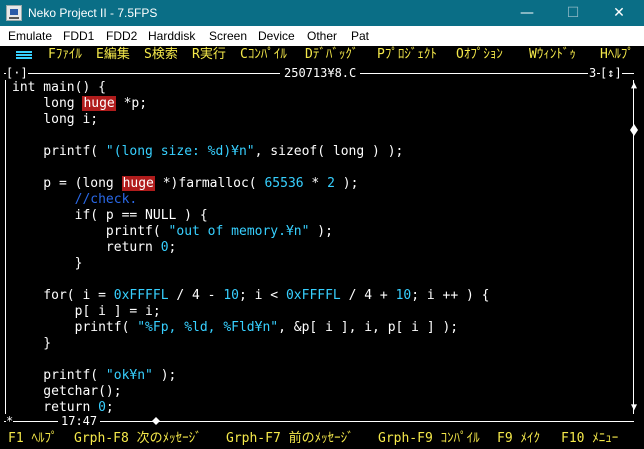  What do you see at coordinates (55, 119) in the screenshot?
I see `code-text: long i;` at bounding box center [55, 119].